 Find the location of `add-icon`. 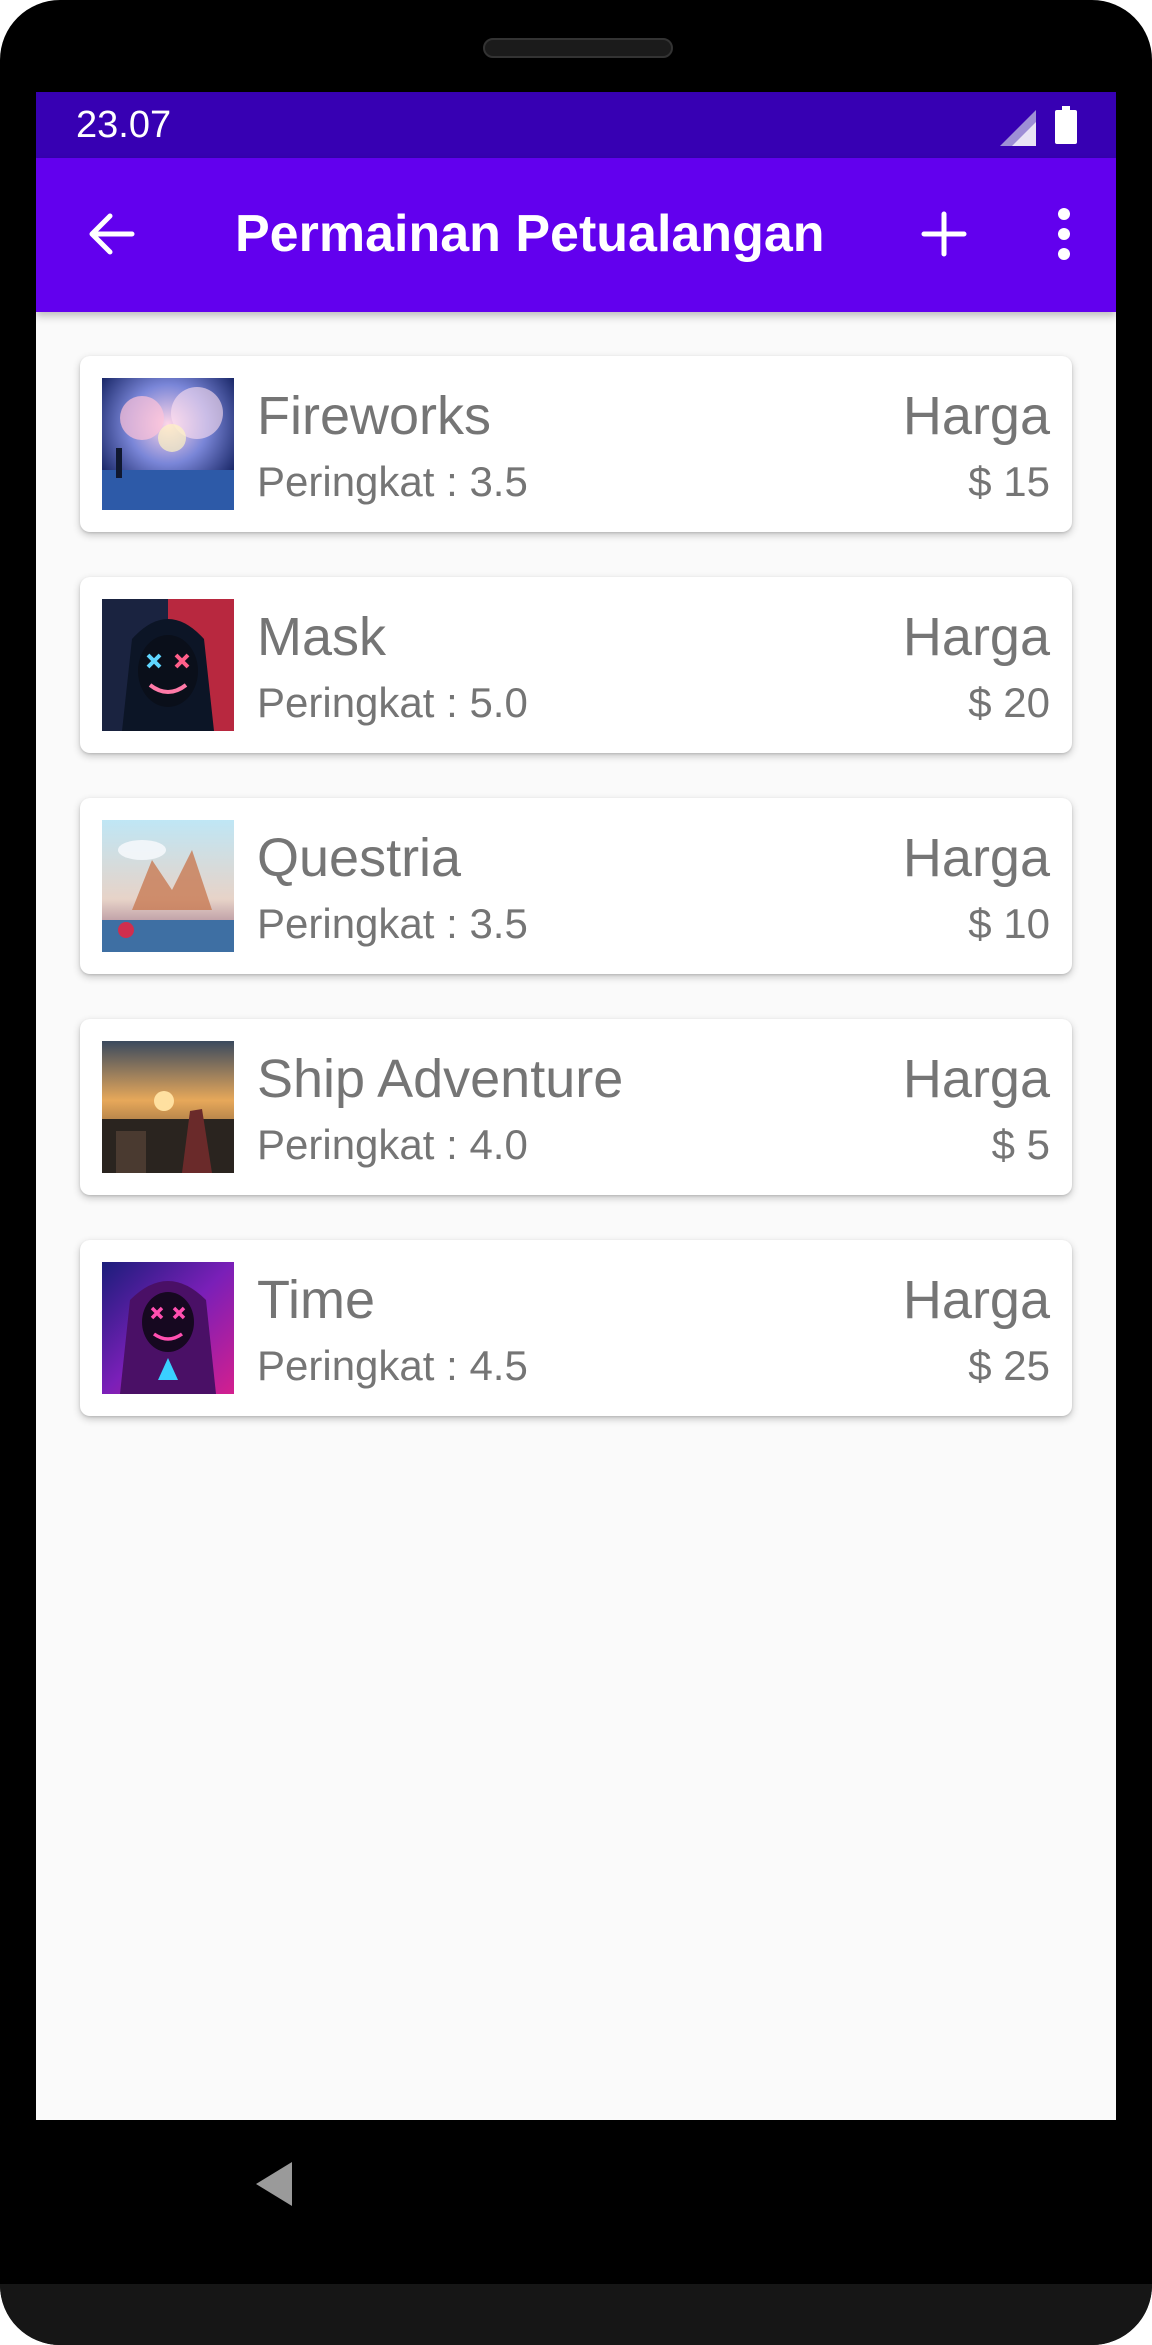

add-icon is located at coordinates (944, 234).